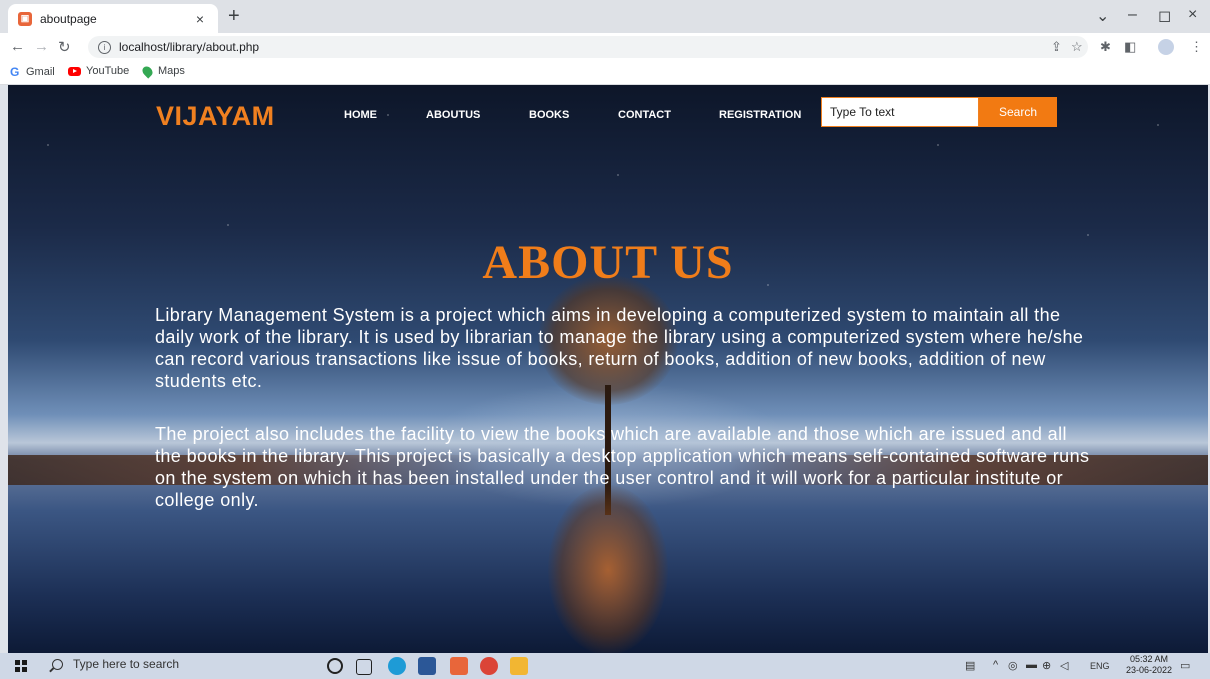 The width and height of the screenshot is (1210, 679). Describe the element at coordinates (995, 665) in the screenshot. I see `chevron-up-icon: ^` at that location.